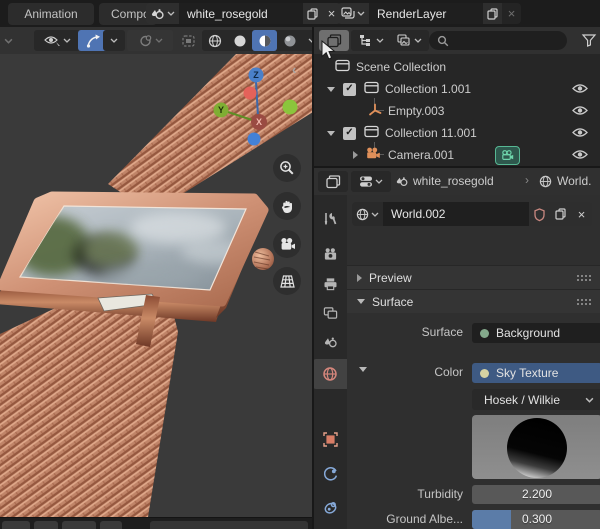 The height and width of the screenshot is (529, 600). What do you see at coordinates (162, 13) in the screenshot?
I see `scene-dropdown-button` at bounding box center [162, 13].